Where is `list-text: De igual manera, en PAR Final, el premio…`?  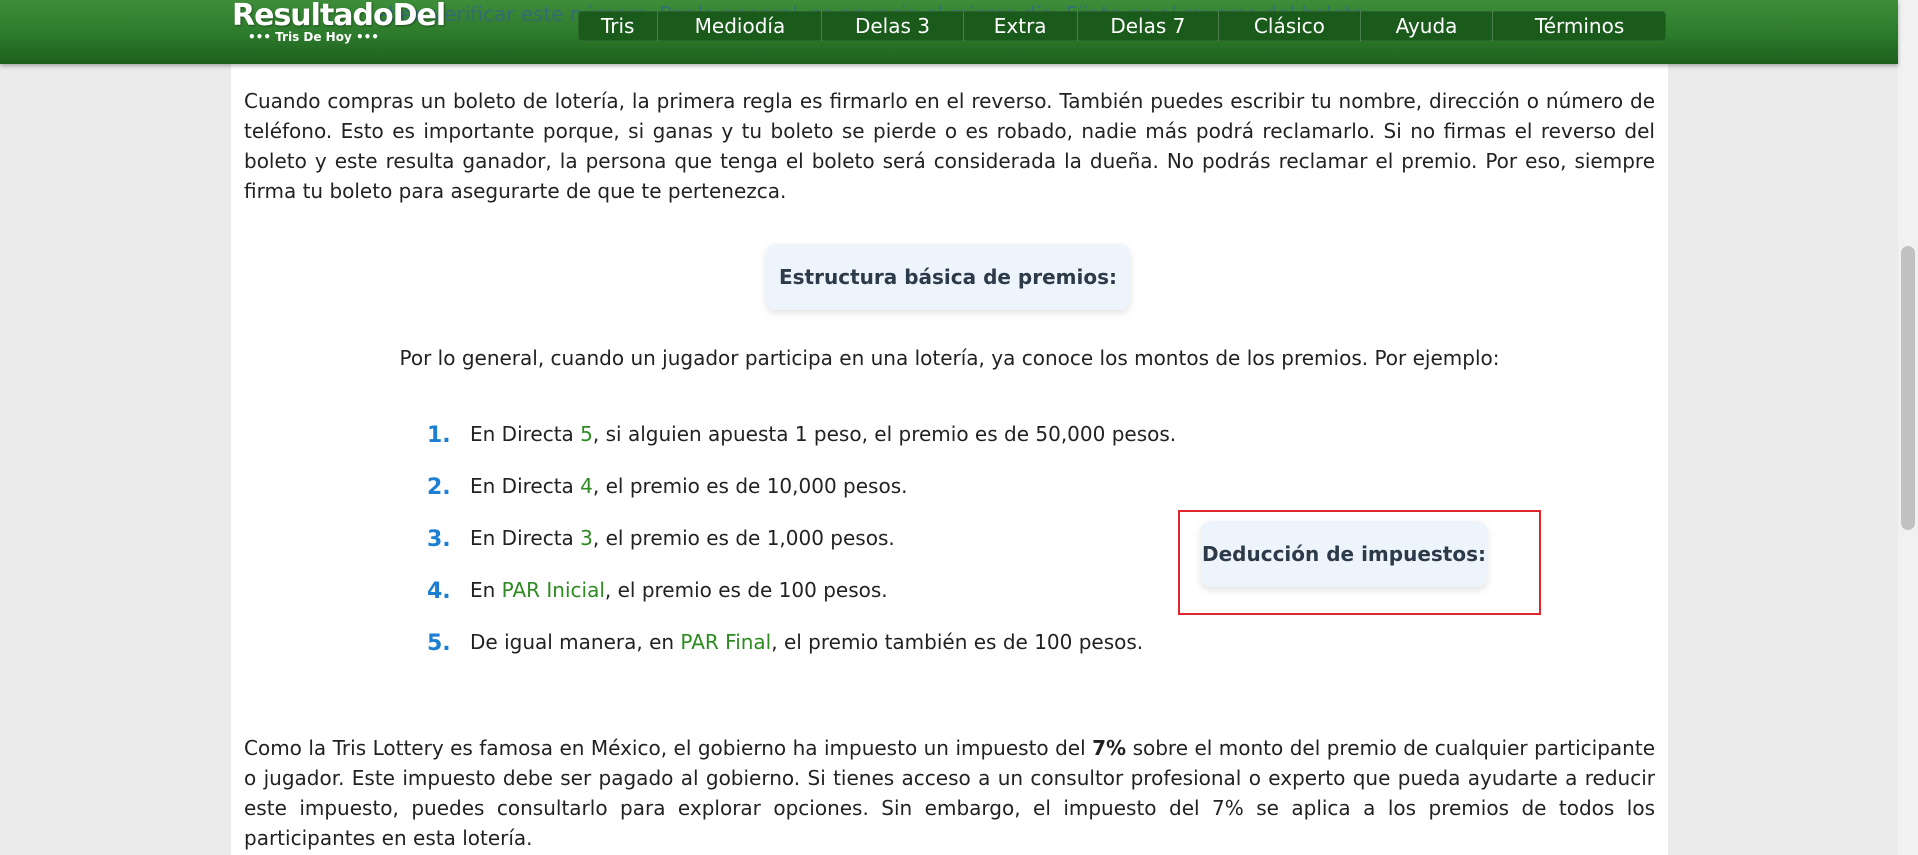
list-text: De igual manera, en PAR Final, el premio… is located at coordinates (807, 642).